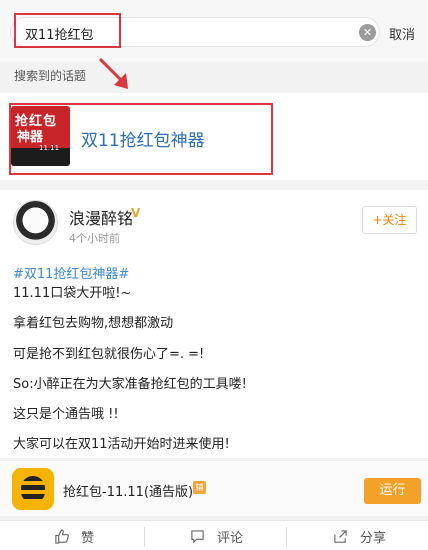  Describe the element at coordinates (94, 238) in the screenshot. I see `post-time: 4个小时前` at that location.